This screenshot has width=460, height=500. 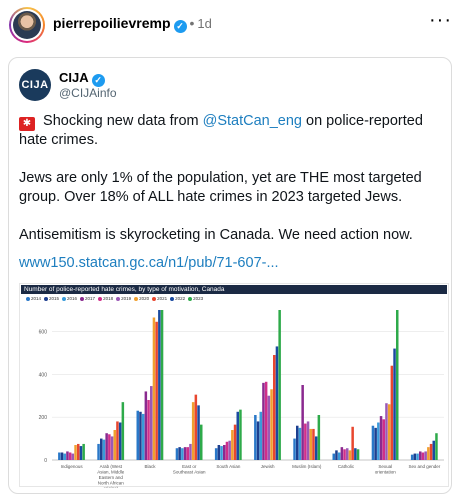 What do you see at coordinates (72, 466) in the screenshot?
I see `x-tick-label: Indigenous` at bounding box center [72, 466].